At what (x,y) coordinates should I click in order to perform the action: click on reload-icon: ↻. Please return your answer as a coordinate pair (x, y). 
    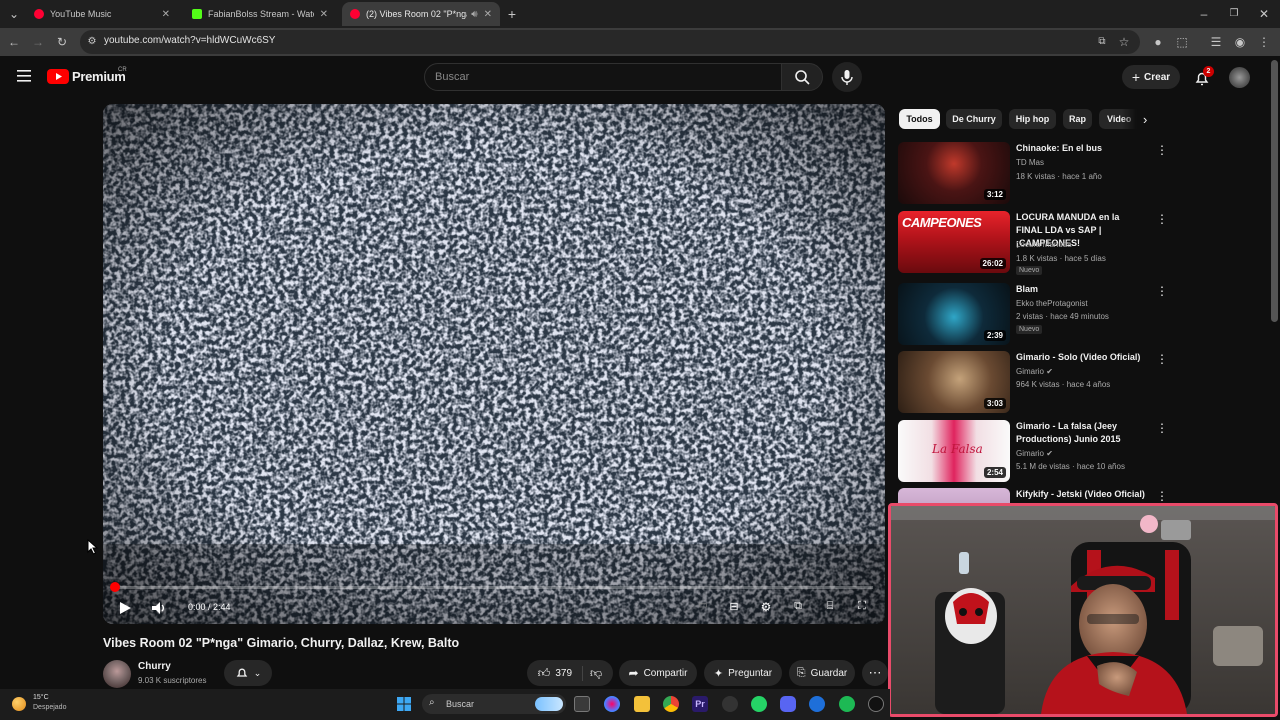
    Looking at the image, I should click on (62, 42).